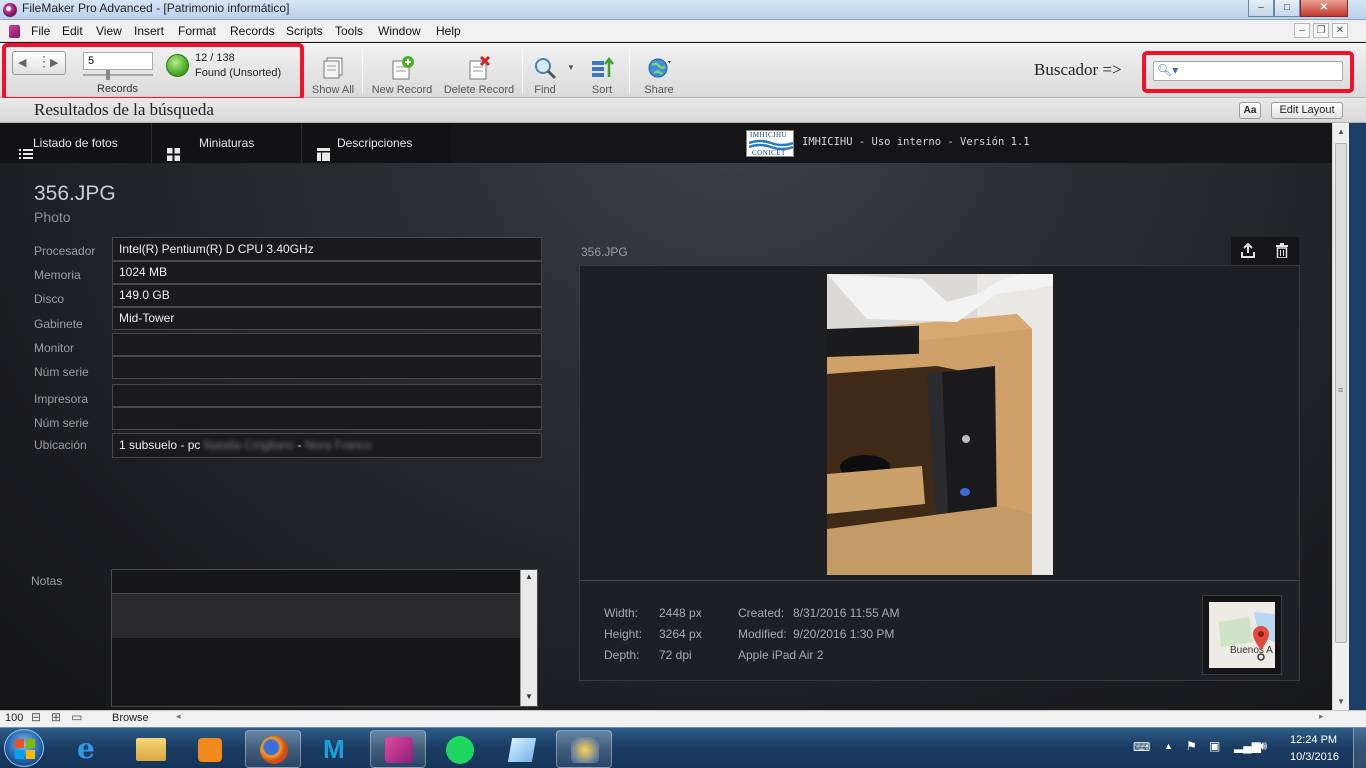 Image resolution: width=1366 pixels, height=768 pixels. What do you see at coordinates (1282, 251) in the screenshot?
I see `delete-photo-button` at bounding box center [1282, 251].